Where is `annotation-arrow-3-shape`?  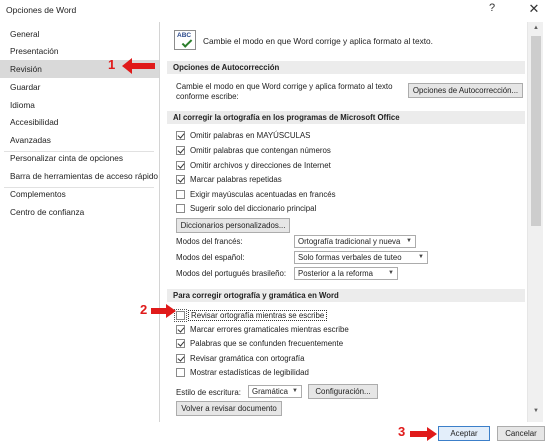 annotation-arrow-3-shape is located at coordinates (423, 434).